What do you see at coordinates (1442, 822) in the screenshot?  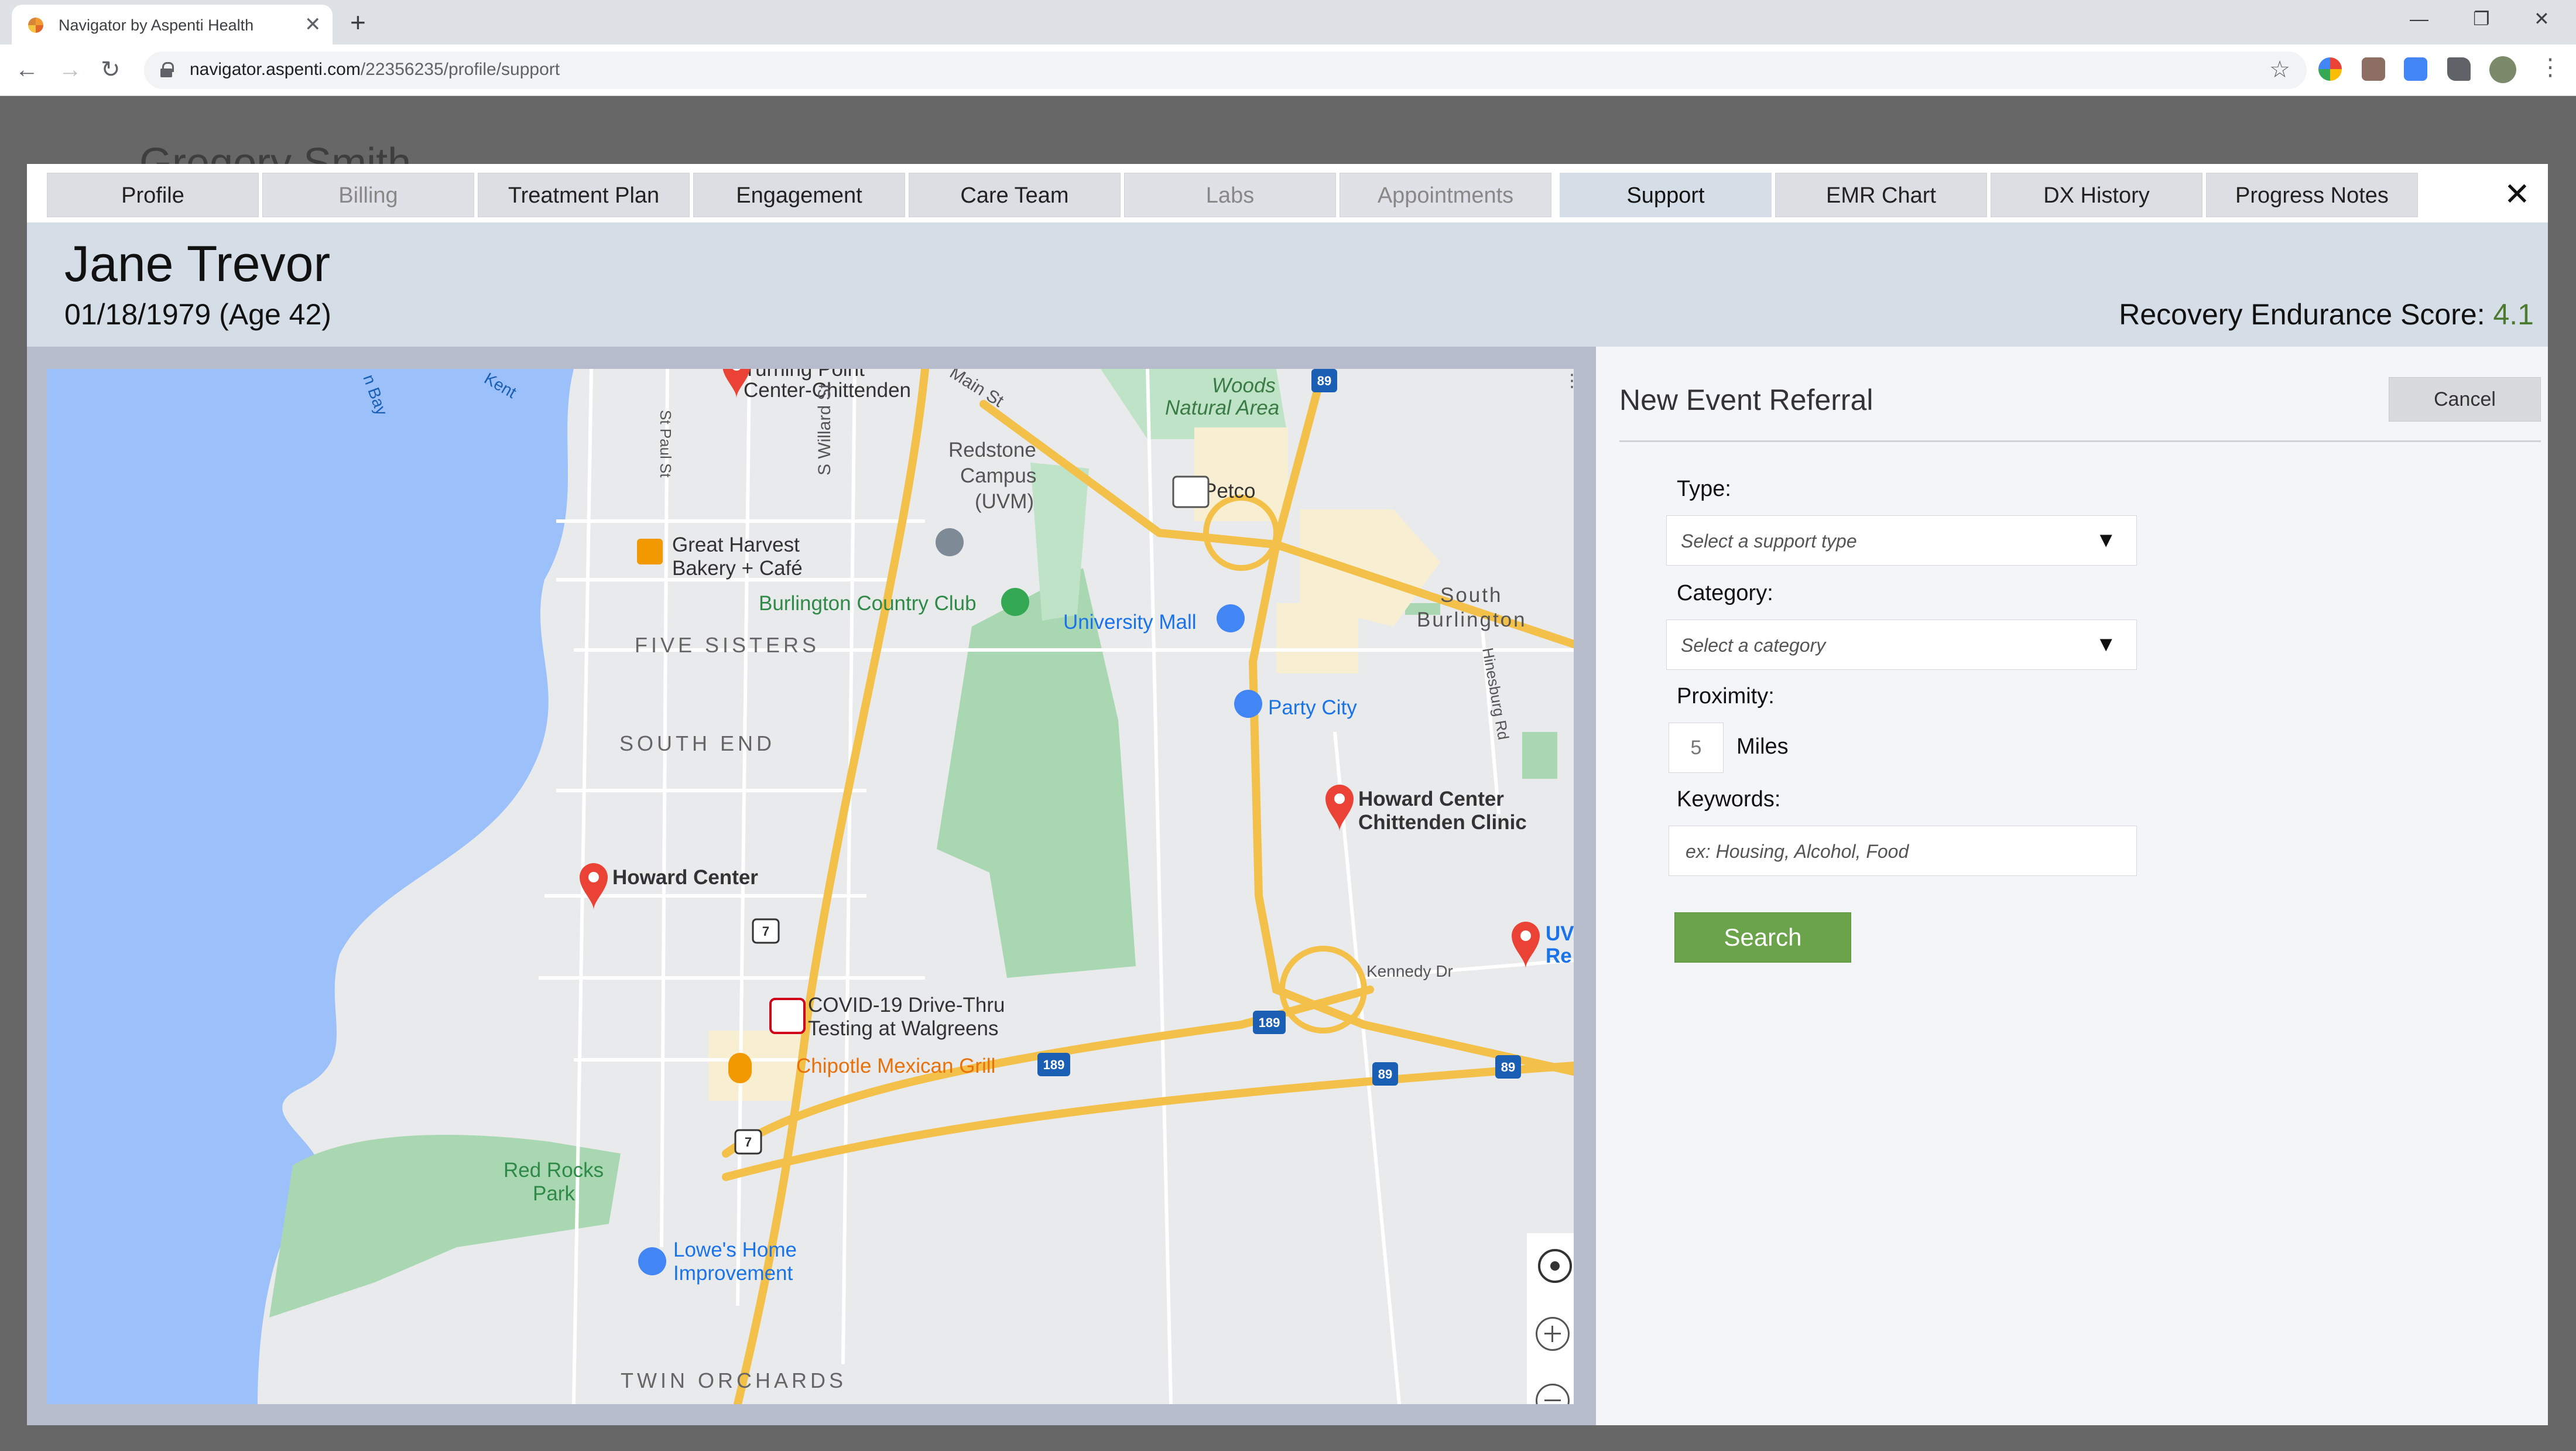 I see `map-label: Chittenden Clinic` at bounding box center [1442, 822].